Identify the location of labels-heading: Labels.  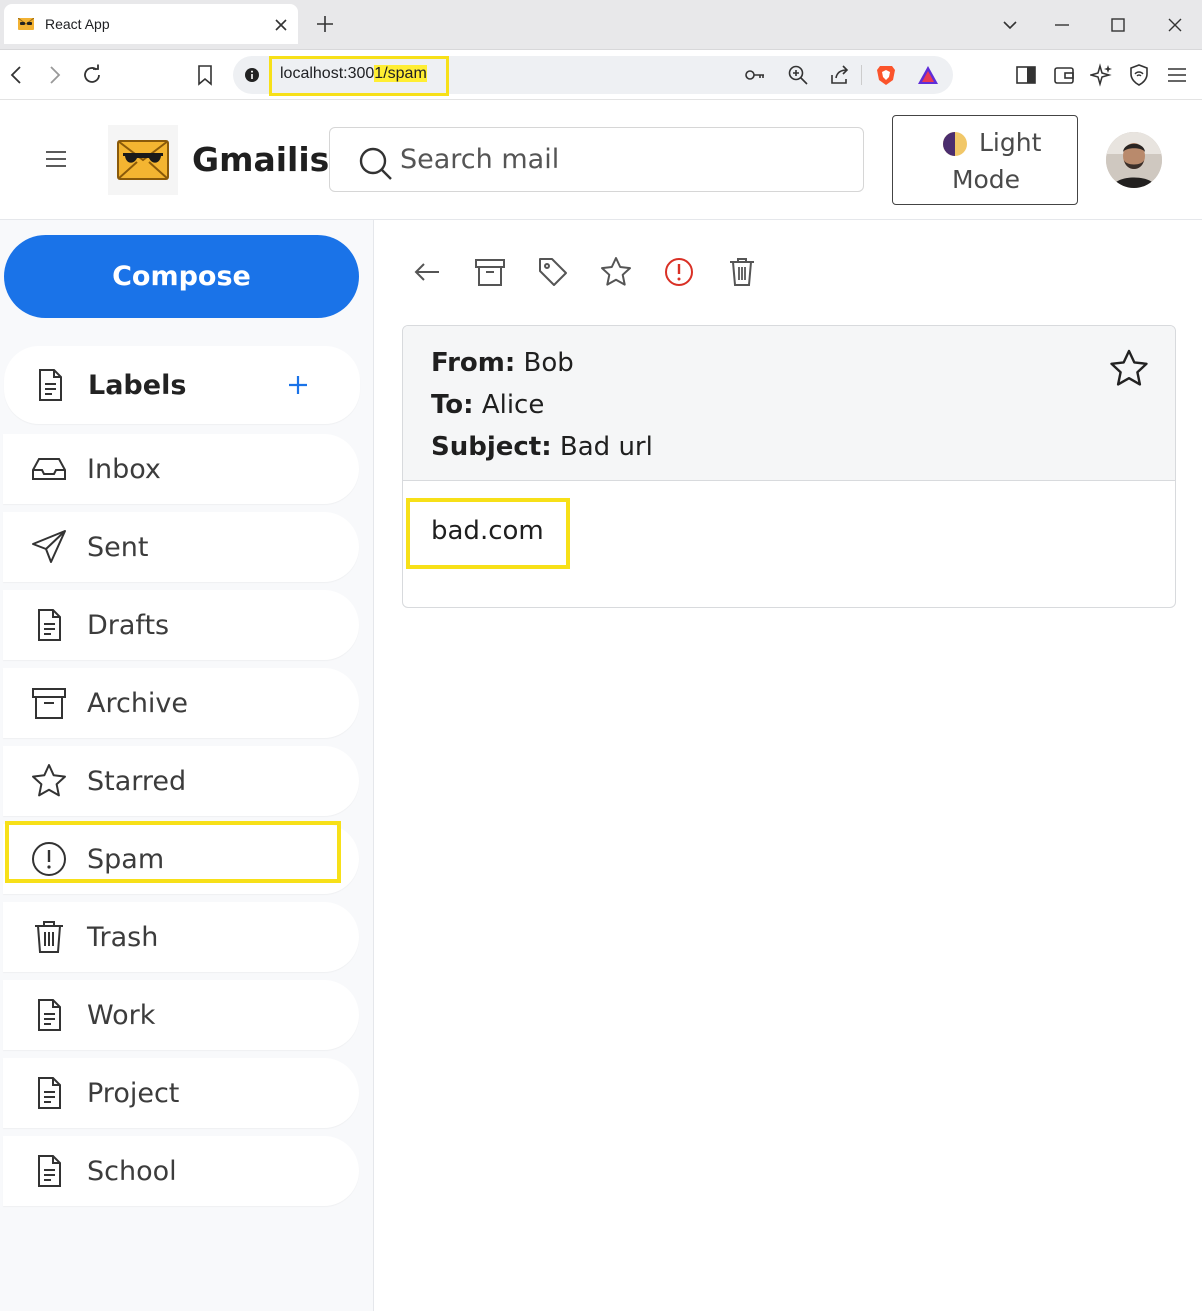
(137, 385).